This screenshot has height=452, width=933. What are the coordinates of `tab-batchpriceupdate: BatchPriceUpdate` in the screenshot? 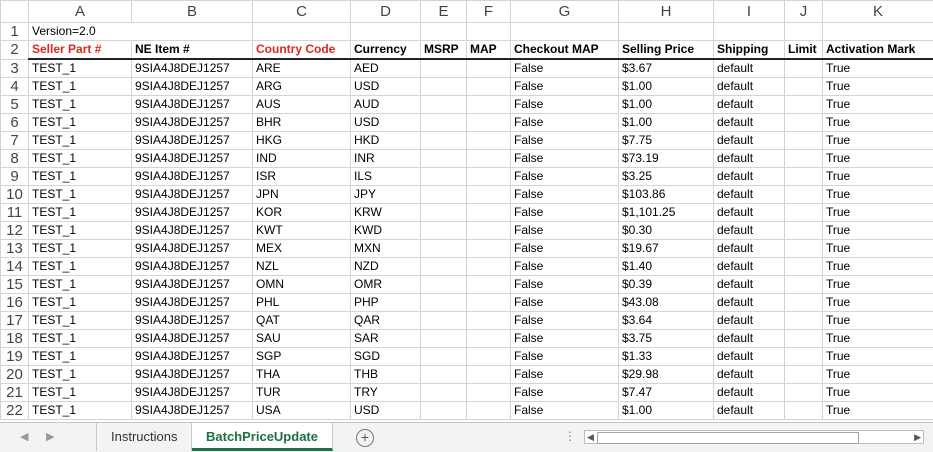 It's located at (262, 437).